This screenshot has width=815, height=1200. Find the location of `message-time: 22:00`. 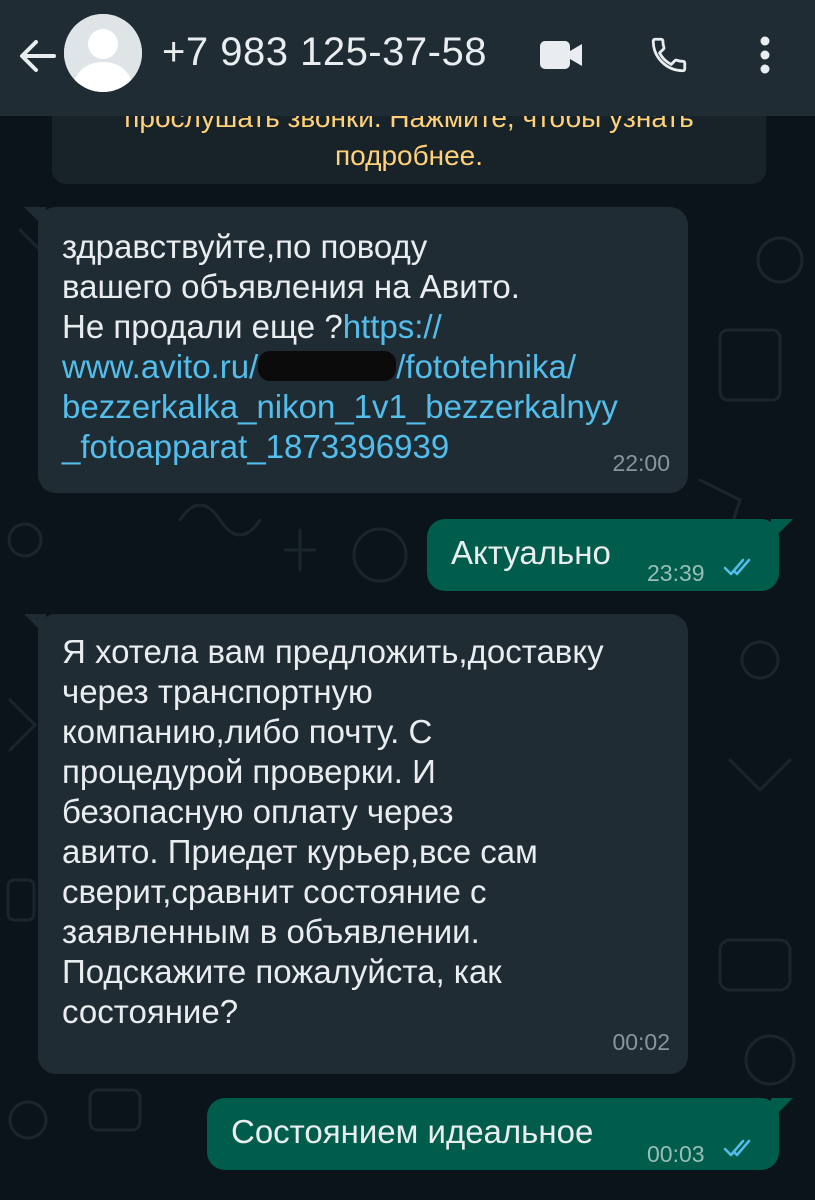

message-time: 22:00 is located at coordinates (641, 463).